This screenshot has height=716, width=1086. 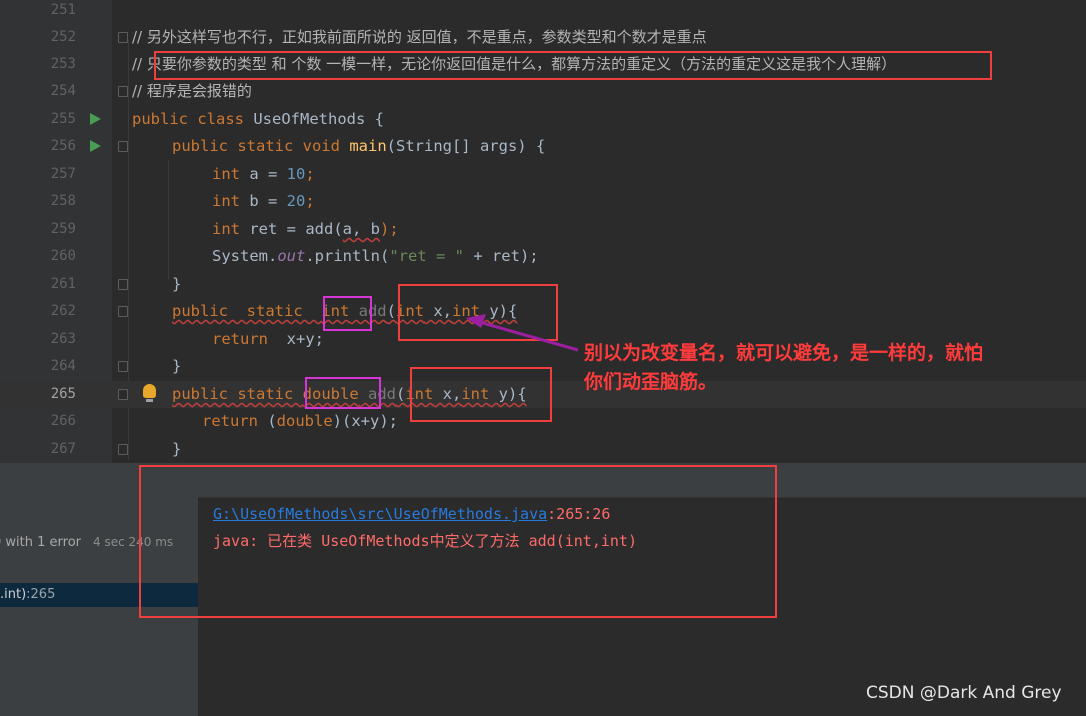 I want to click on error-file-link: G:\UseOfMethods\src\UseOfMethods.java, so click(x=380, y=514).